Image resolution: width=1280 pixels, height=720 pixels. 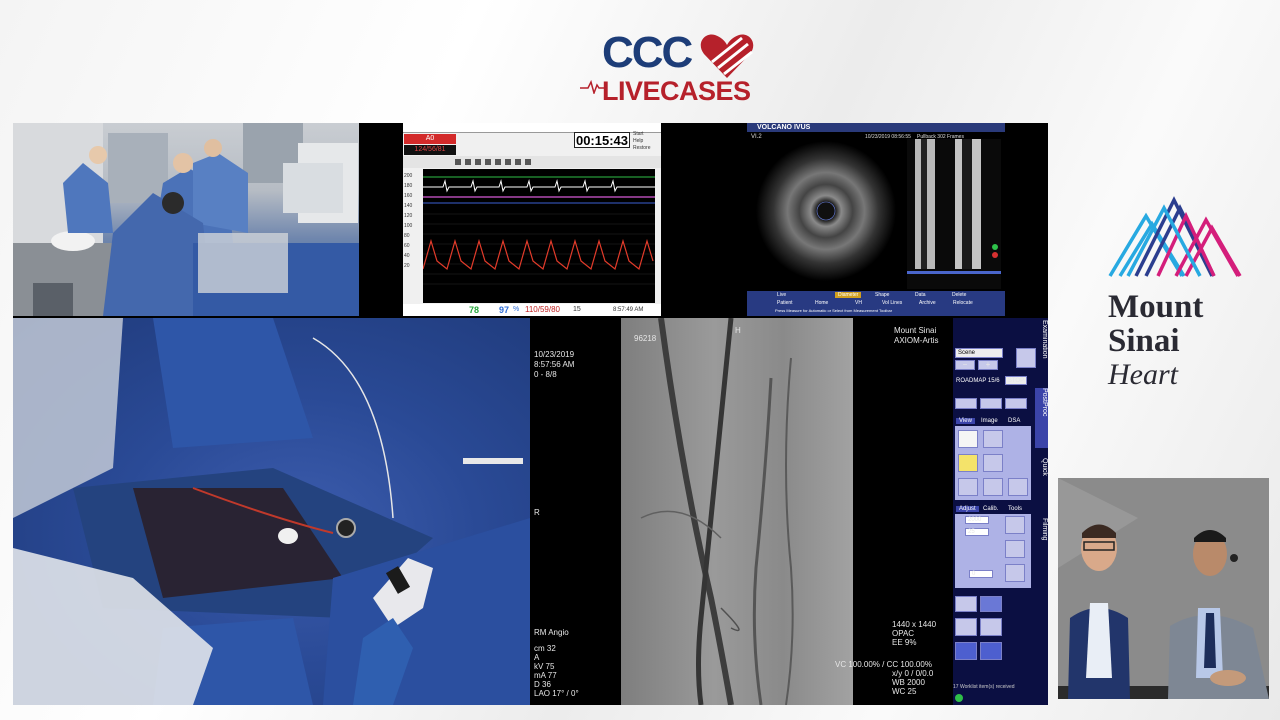 I want to click on heart-rate-value: 78, so click(x=474, y=310).